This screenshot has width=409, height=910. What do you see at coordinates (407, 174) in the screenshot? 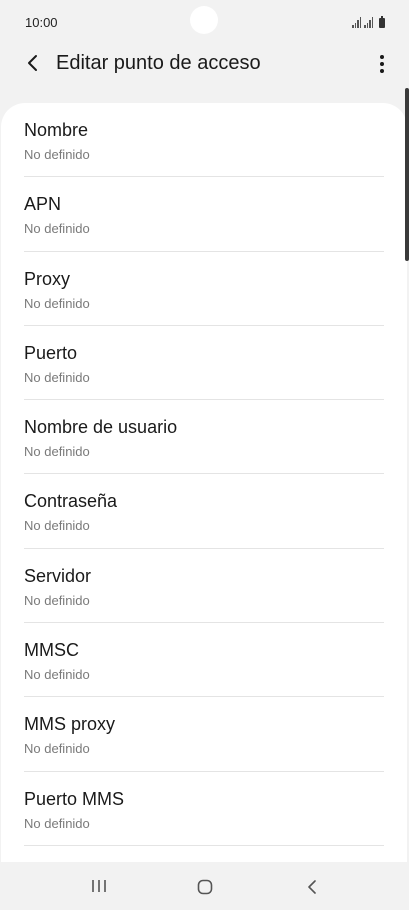
I see `scrollbar` at bounding box center [407, 174].